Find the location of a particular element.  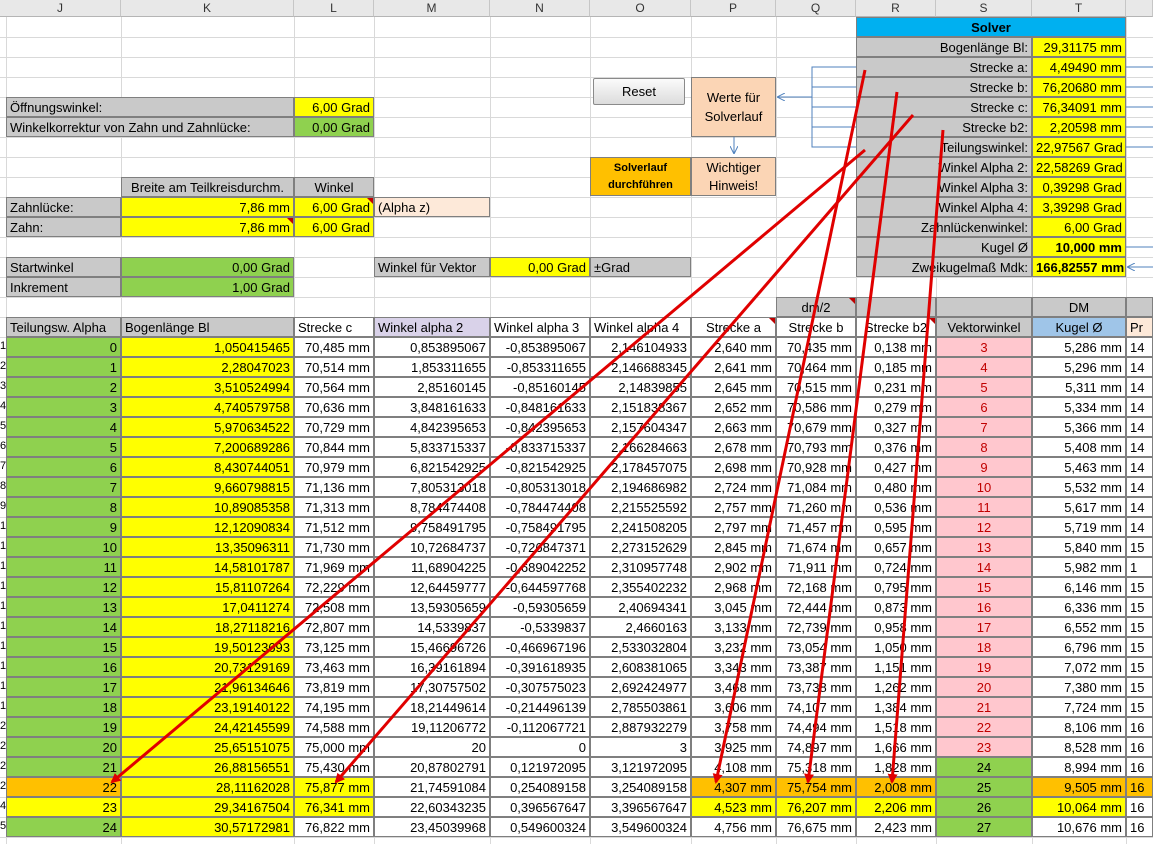

table-cell-bl: 5,970634522 is located at coordinates (207, 427).